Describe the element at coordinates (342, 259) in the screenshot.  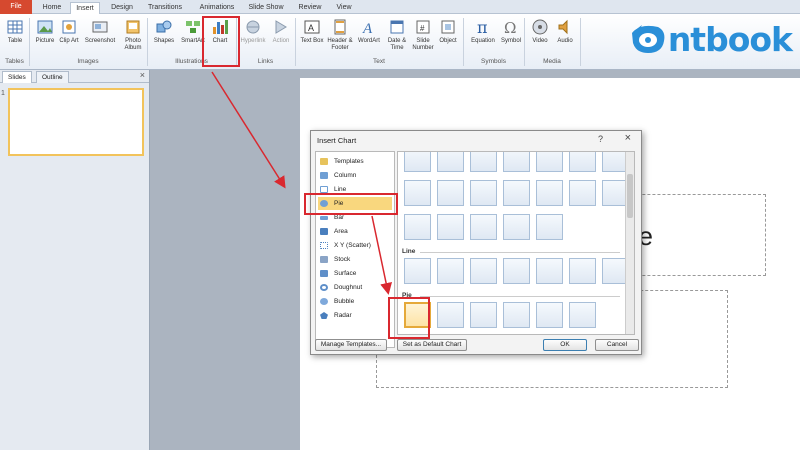
I see `category-label: Stock` at that location.